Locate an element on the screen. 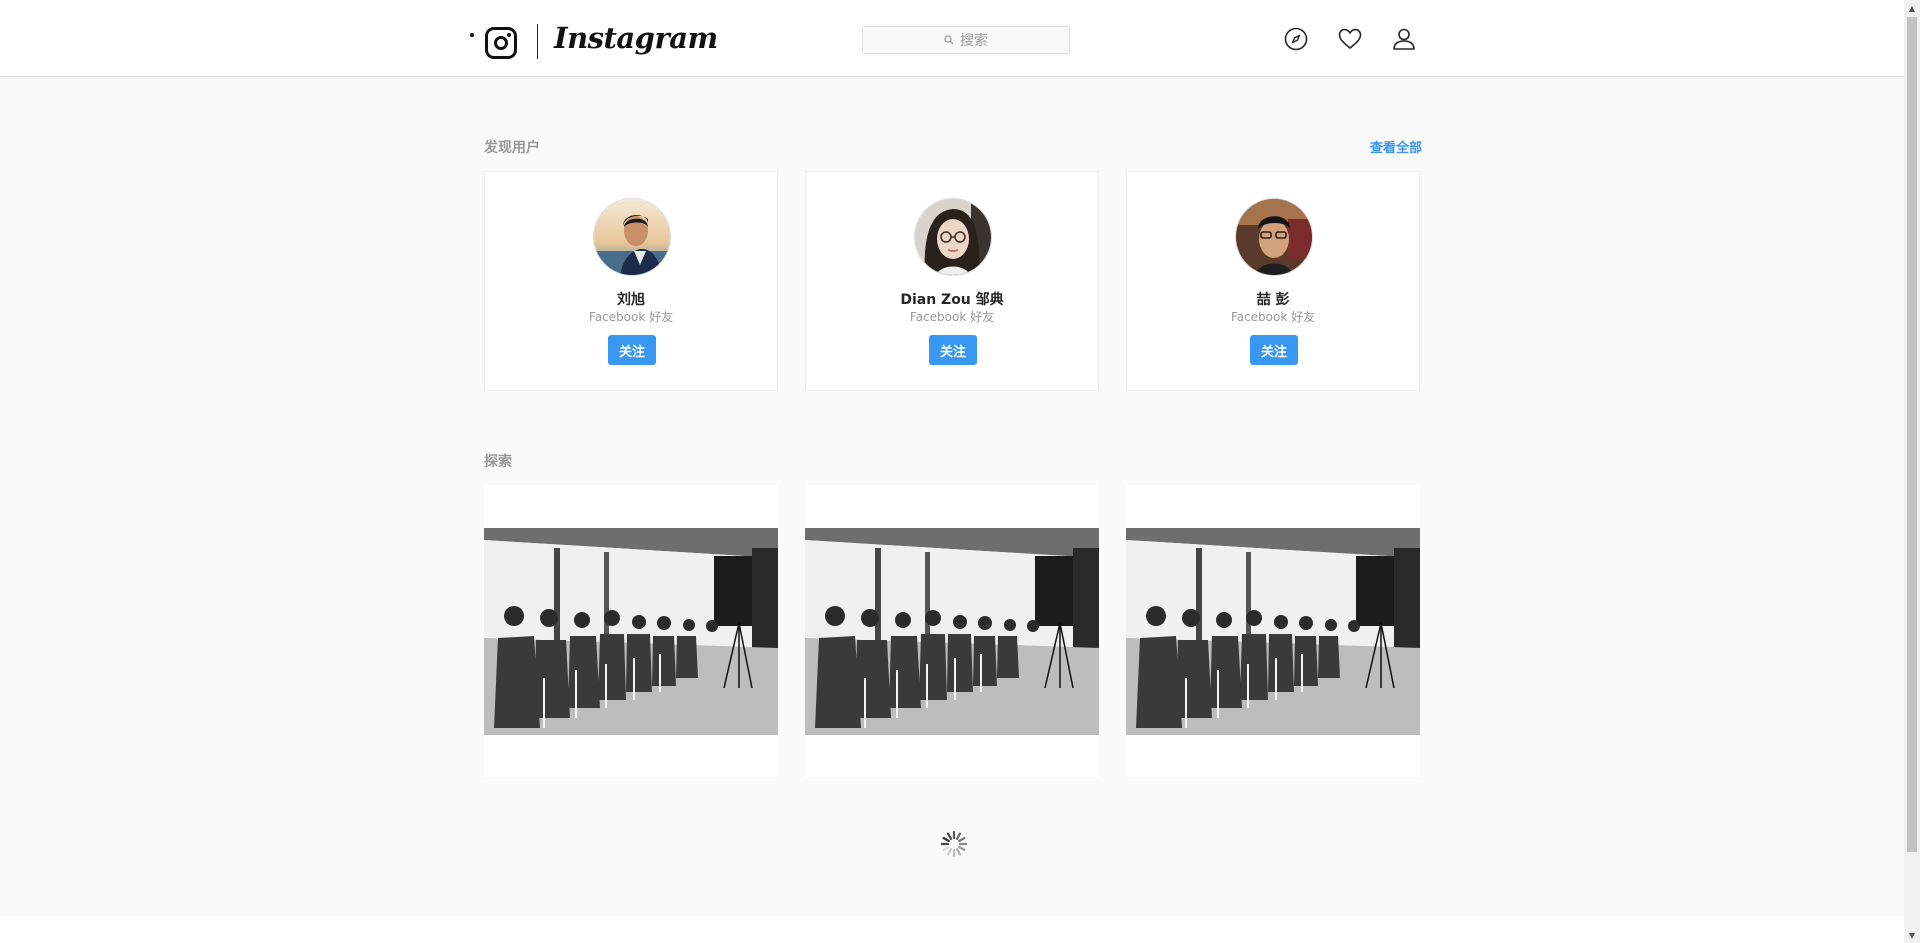 This screenshot has height=943, width=1920. search-icon is located at coordinates (949, 40).